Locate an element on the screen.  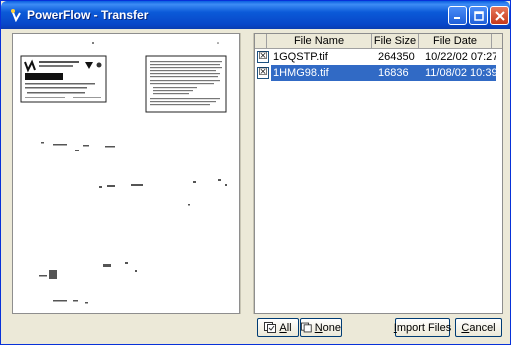
column-header-file-name: File Name is located at coordinates (319, 41).